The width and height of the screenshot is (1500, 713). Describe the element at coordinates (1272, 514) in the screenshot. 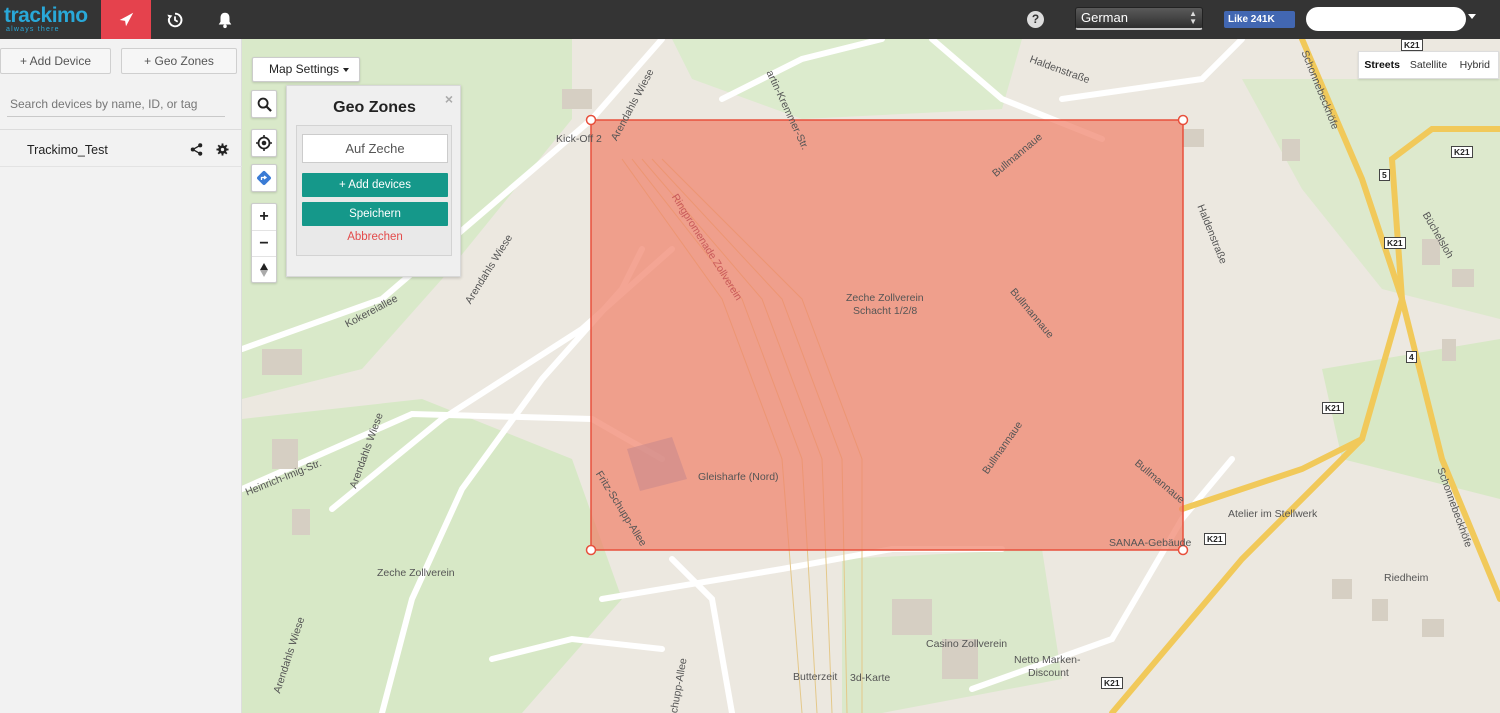

I see `poi-atelier: Atelier im Stellwerk` at that location.